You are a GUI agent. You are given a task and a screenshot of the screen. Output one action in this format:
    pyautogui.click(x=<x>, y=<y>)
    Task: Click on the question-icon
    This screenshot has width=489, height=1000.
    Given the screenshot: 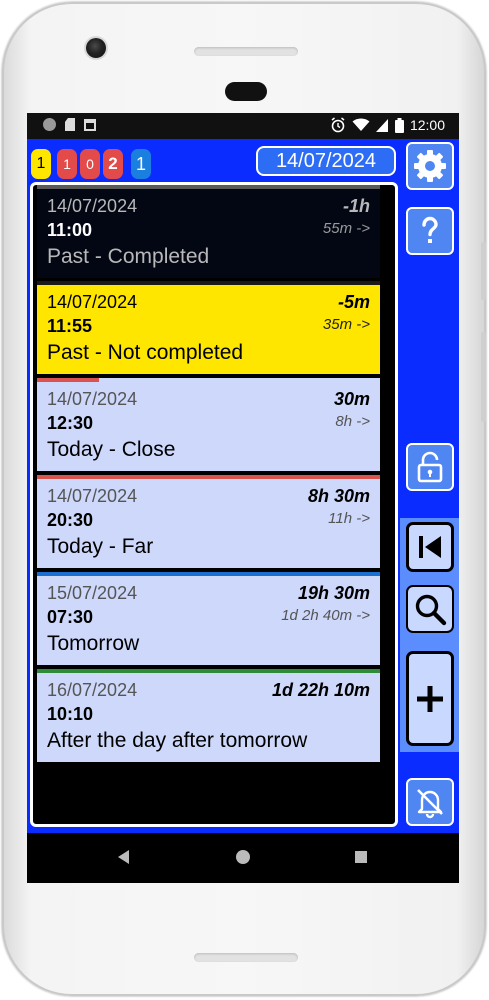 What is the action you would take?
    pyautogui.click(x=430, y=229)
    